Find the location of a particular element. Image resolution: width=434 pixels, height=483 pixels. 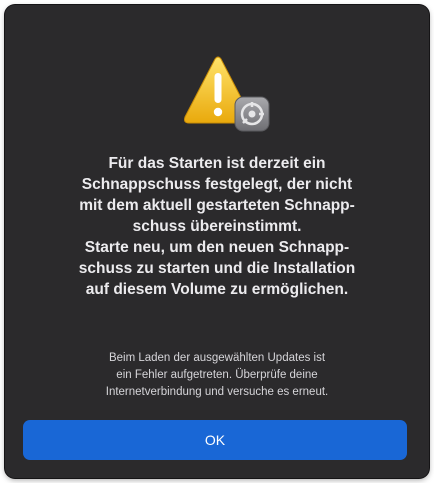

startup-disk-gear-icon is located at coordinates (252, 114).